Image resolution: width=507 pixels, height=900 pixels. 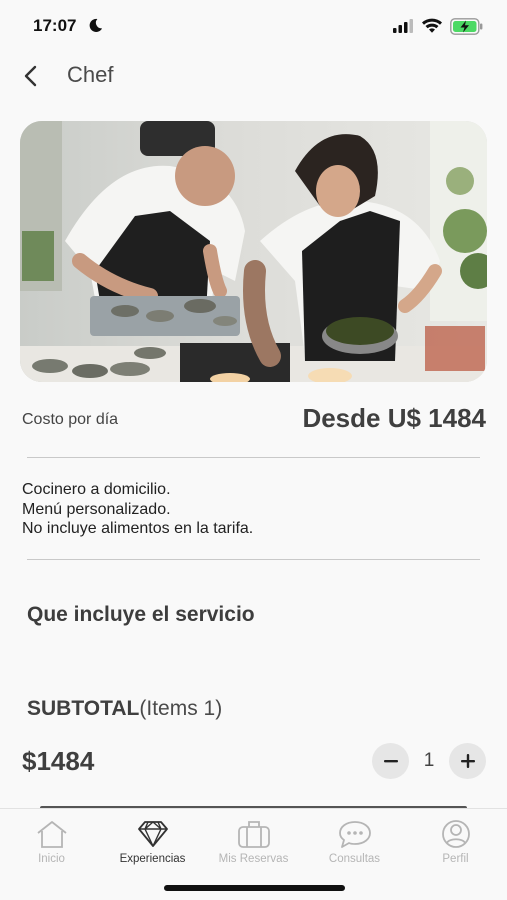 I want to click on nav-header: Chef, so click(x=253, y=76).